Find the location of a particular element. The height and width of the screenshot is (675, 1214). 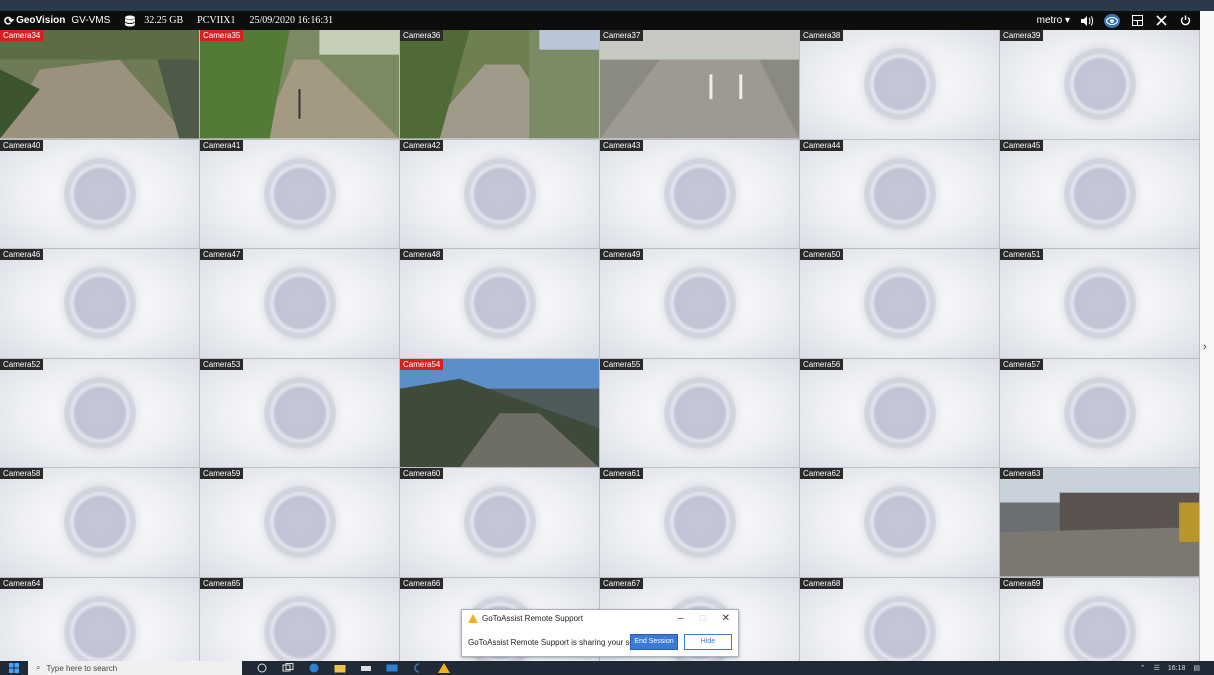

tray-chevron-icon: ⌃ is located at coordinates (1143, 668).